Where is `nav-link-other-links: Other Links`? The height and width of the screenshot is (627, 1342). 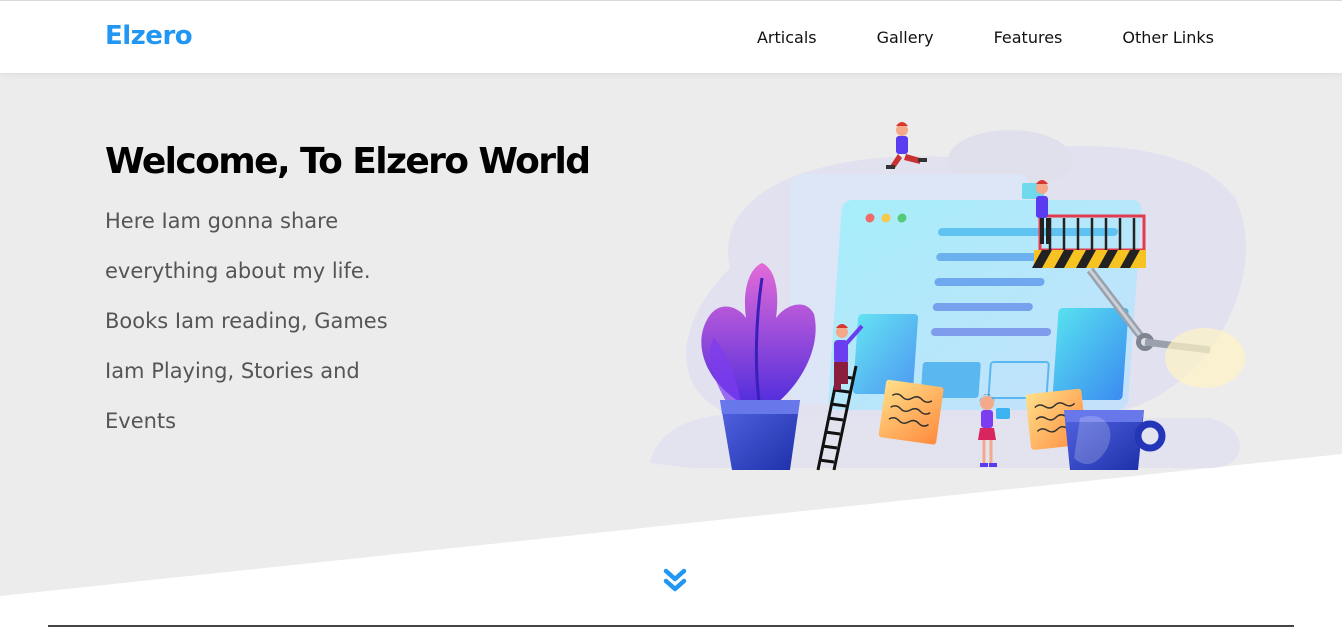
nav-link-other-links: Other Links is located at coordinates (1168, 37).